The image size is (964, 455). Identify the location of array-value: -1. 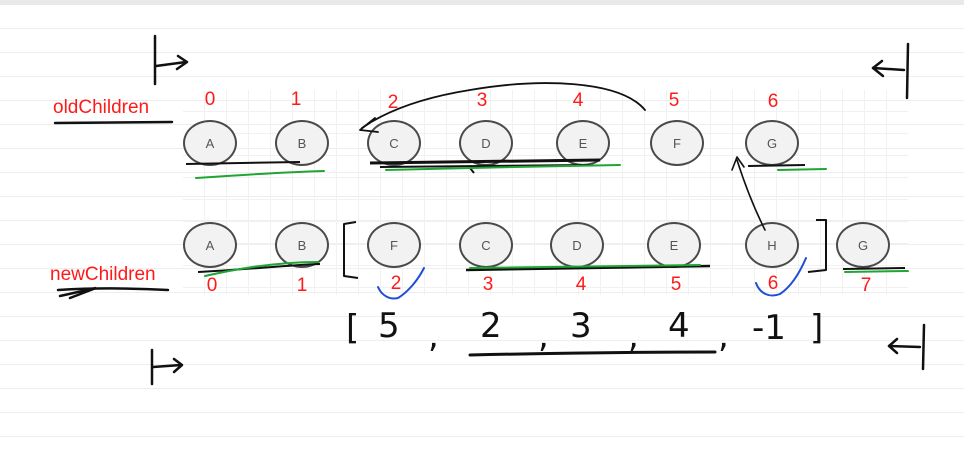
(769, 328).